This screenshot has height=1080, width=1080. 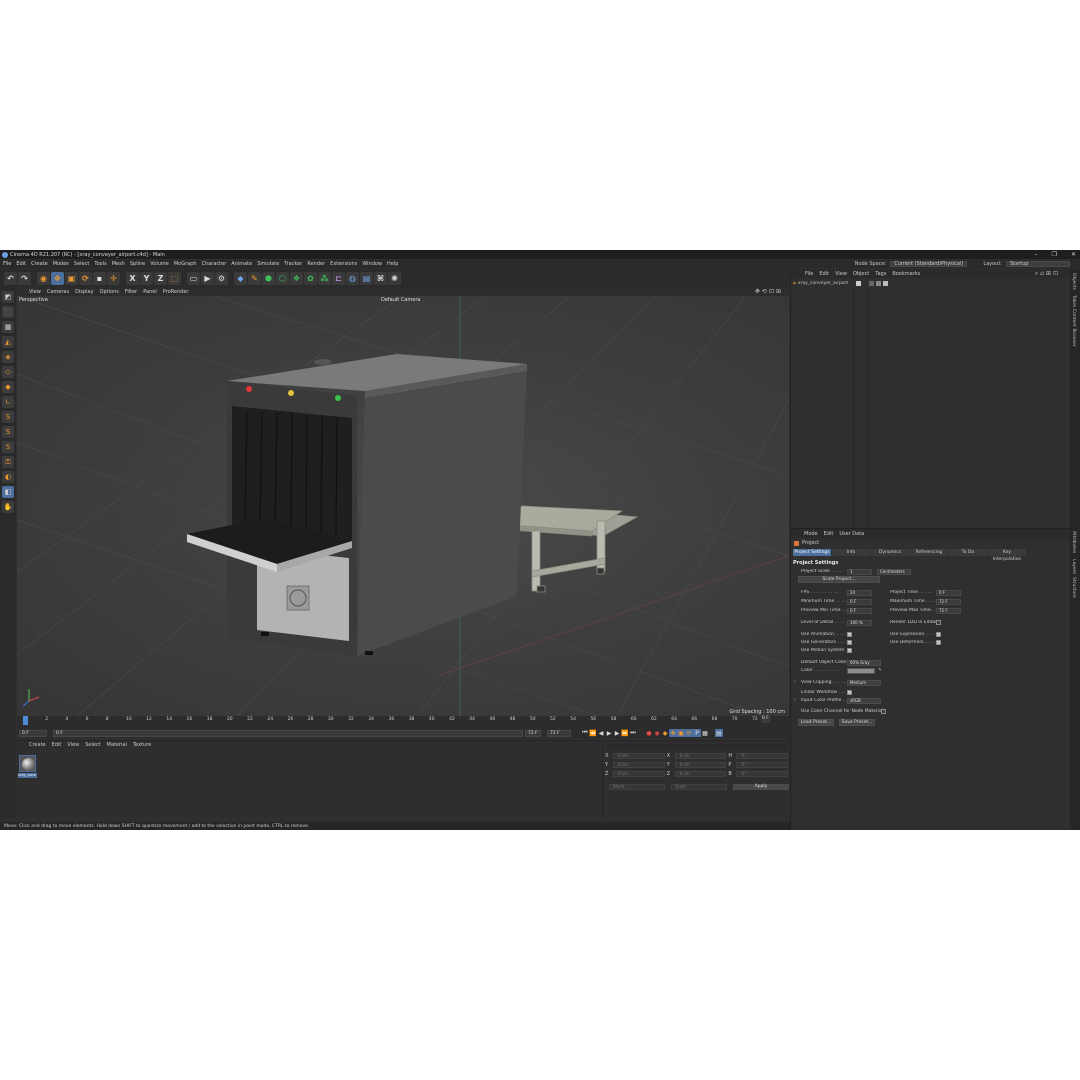 I want to click on use-deformers-checkbox: ✓, so click(x=938, y=642).